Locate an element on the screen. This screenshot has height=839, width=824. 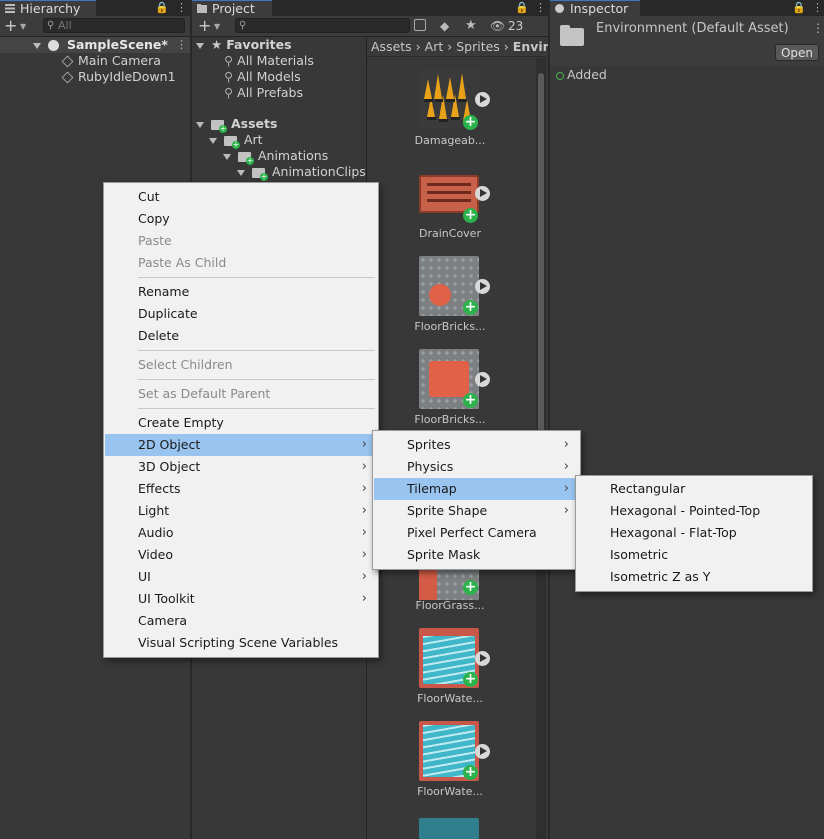
menu-item-audio: Audio › is located at coordinates (241, 533).